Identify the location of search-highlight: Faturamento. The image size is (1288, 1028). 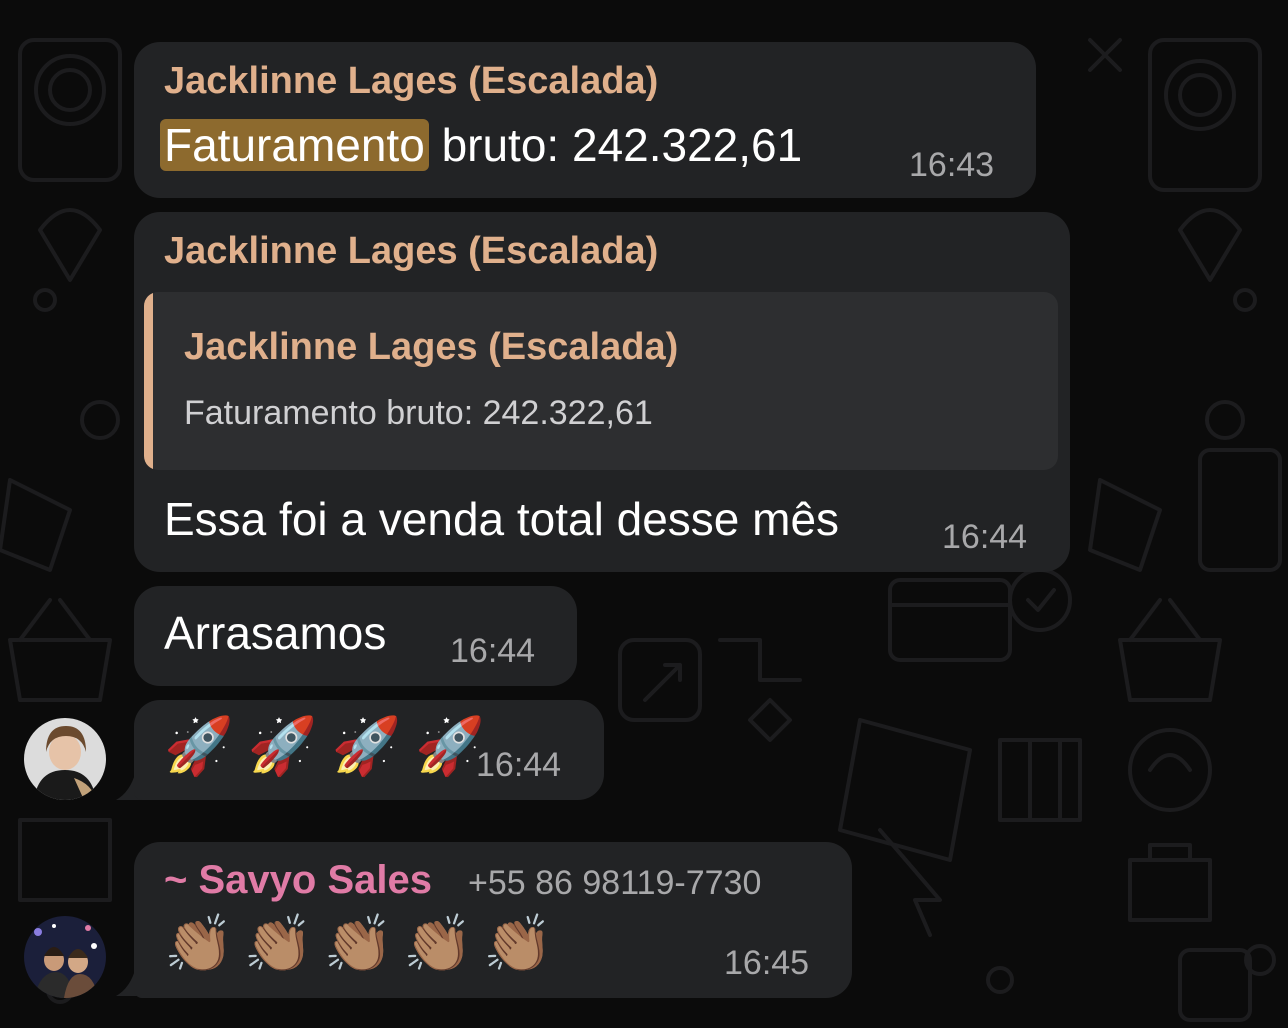
(294, 145).